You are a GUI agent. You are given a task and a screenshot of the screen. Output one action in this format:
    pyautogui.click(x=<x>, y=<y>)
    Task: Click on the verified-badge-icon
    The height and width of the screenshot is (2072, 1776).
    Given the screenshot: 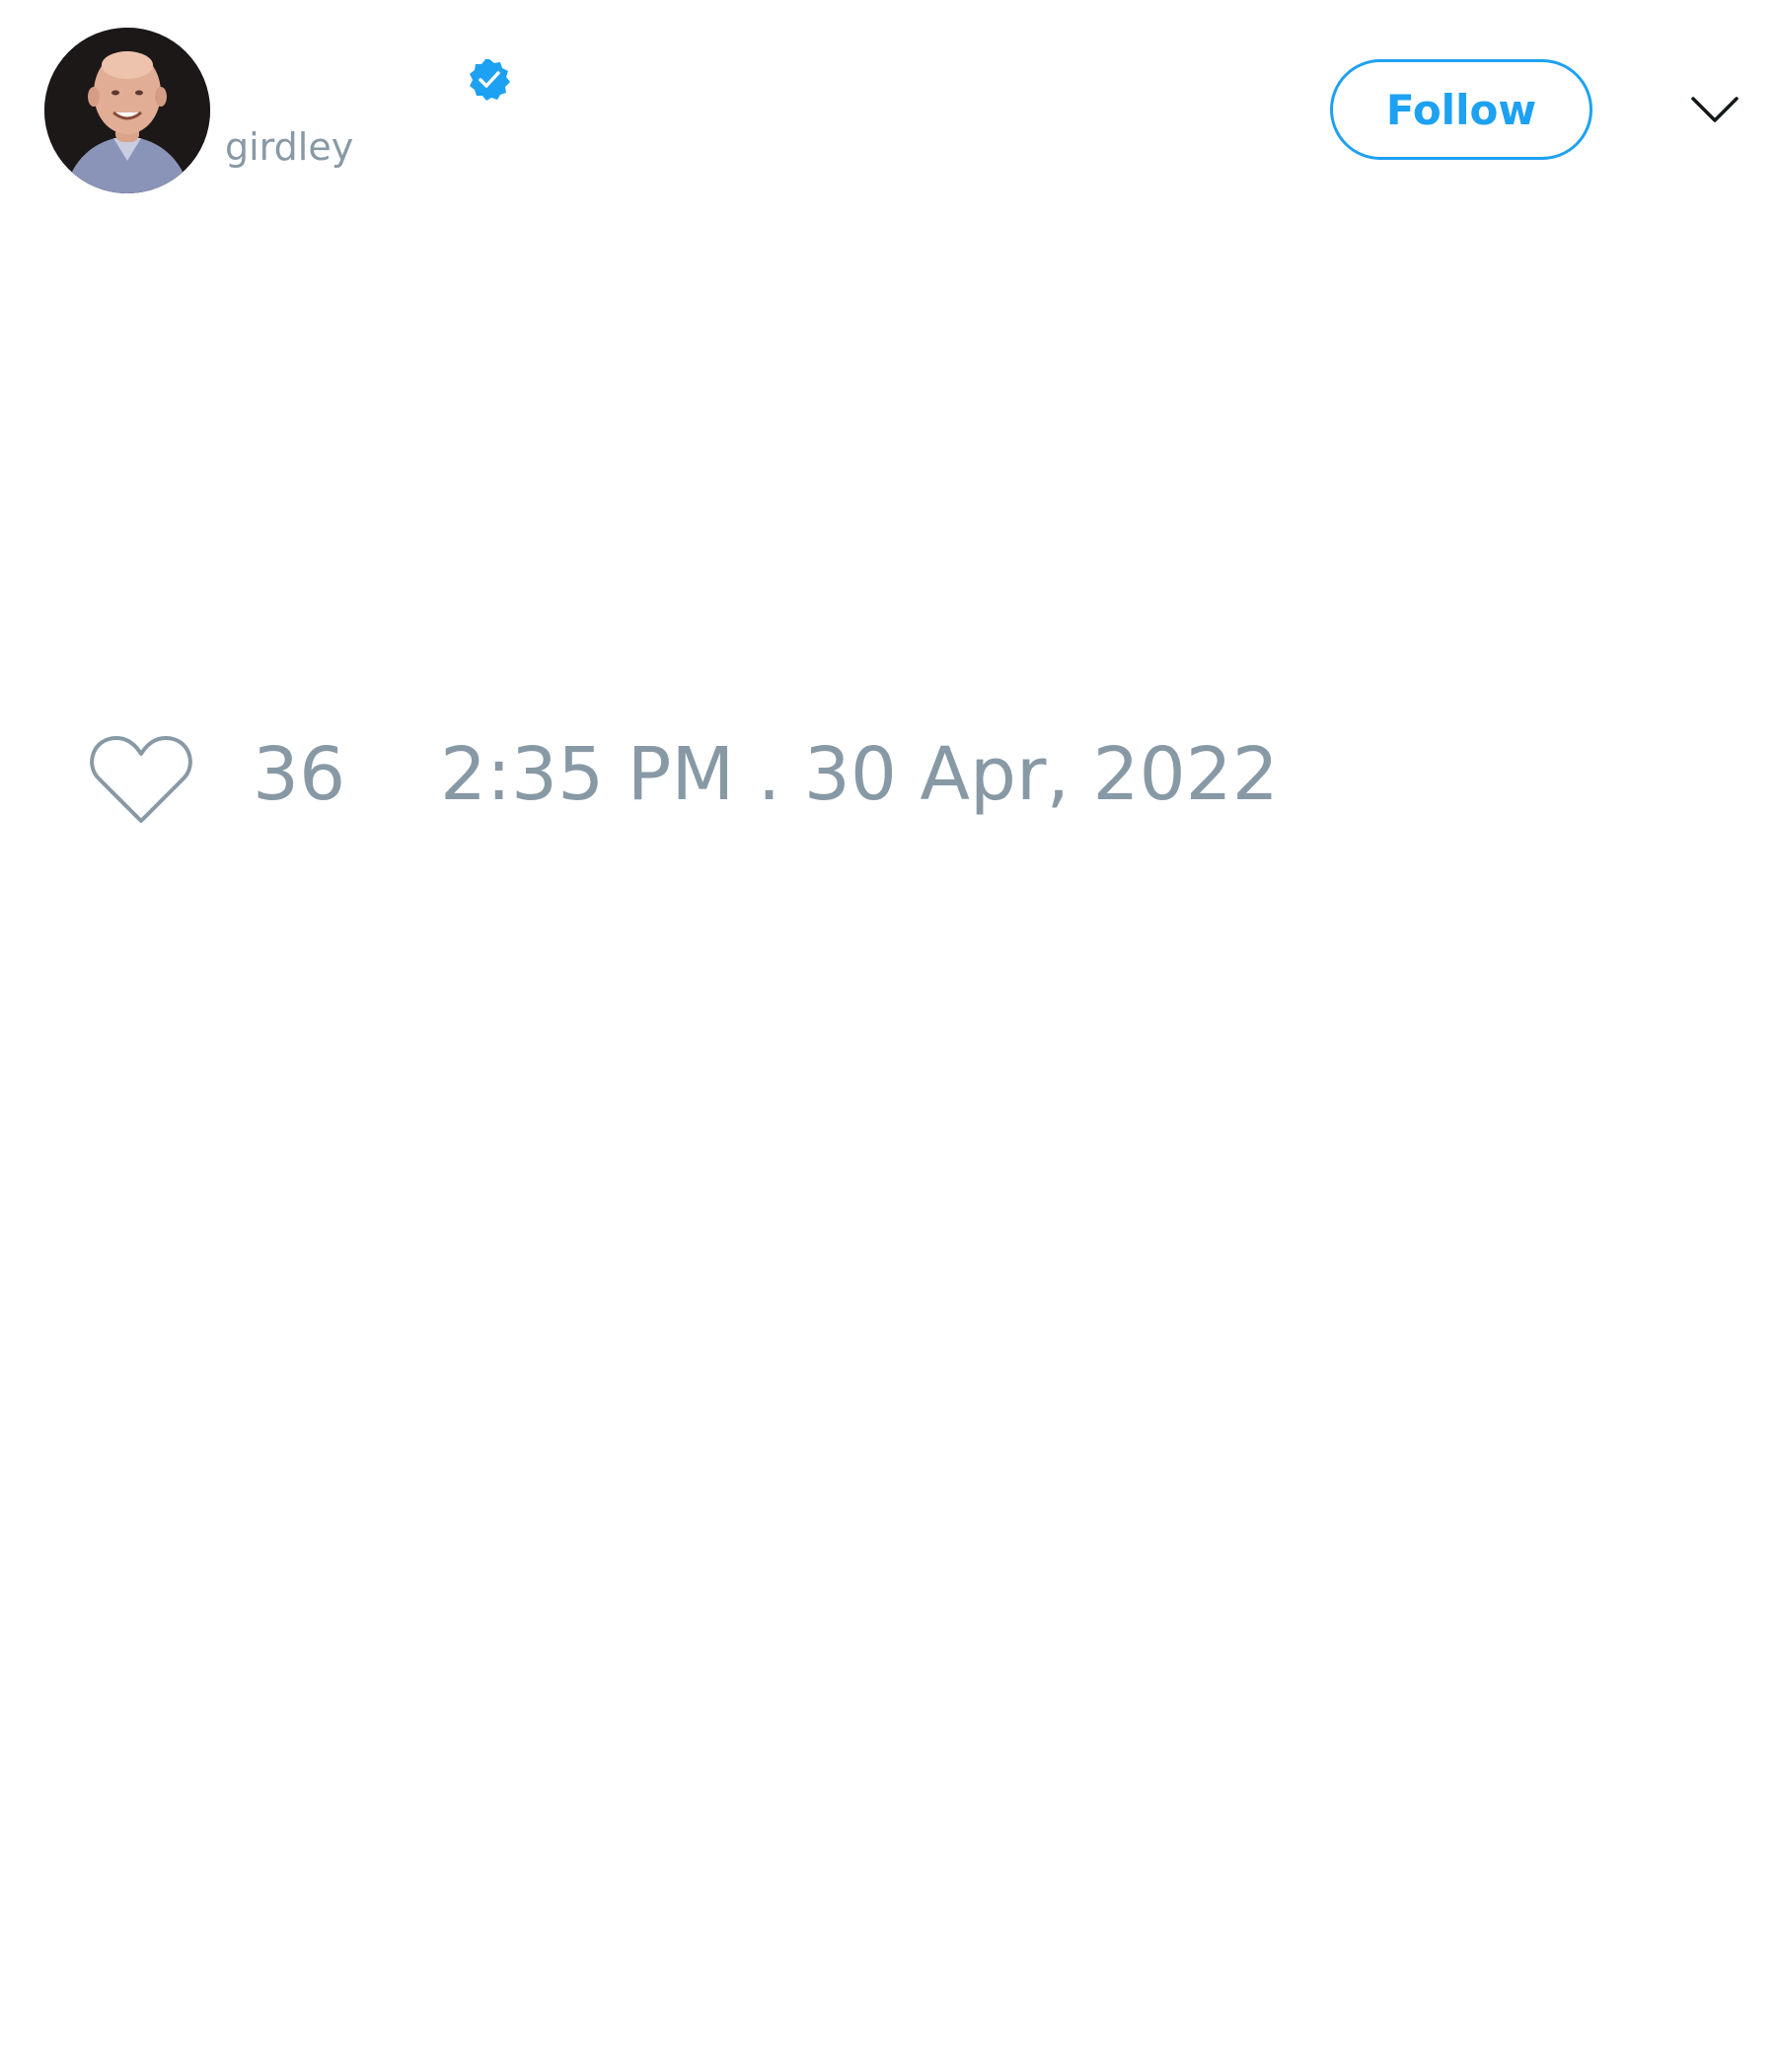 What is the action you would take?
    pyautogui.click(x=490, y=80)
    